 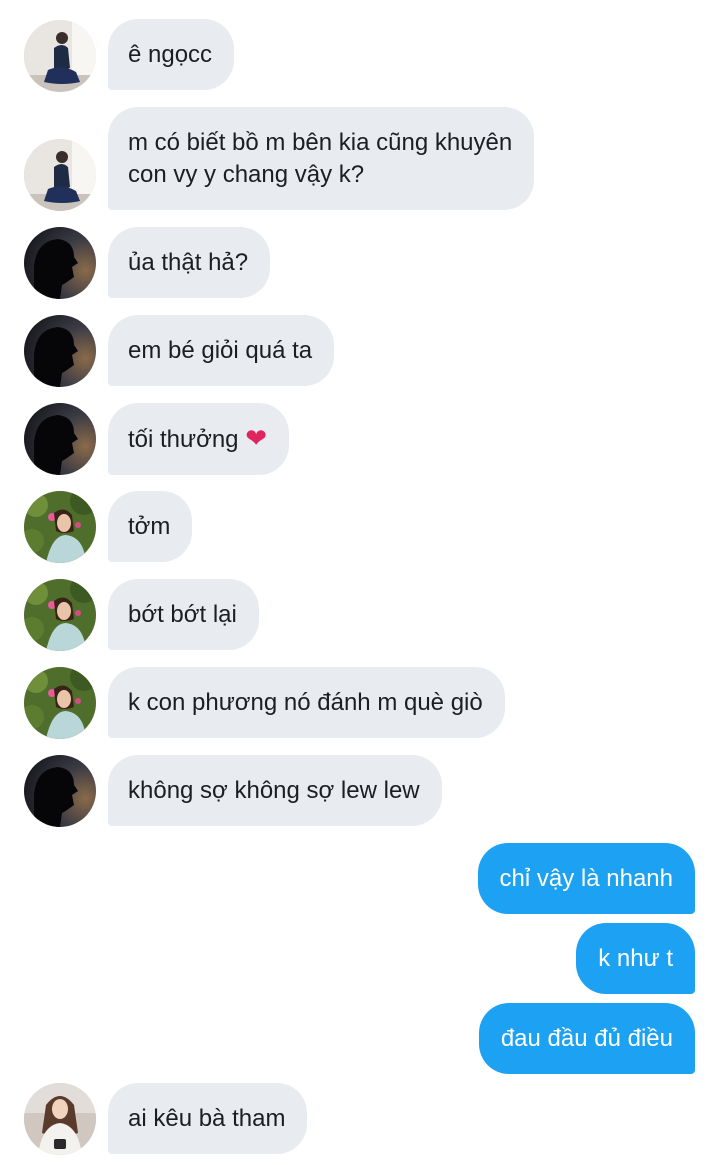 I want to click on message-bubble-incoming: ủa thật hả?, so click(x=189, y=262).